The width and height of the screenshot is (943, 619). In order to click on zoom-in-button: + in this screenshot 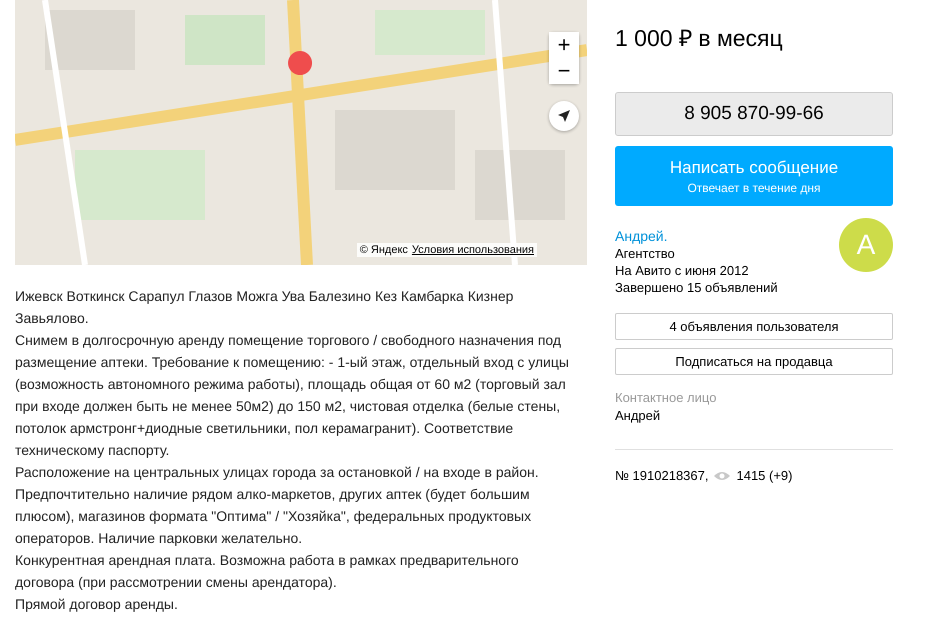, I will do `click(564, 45)`.